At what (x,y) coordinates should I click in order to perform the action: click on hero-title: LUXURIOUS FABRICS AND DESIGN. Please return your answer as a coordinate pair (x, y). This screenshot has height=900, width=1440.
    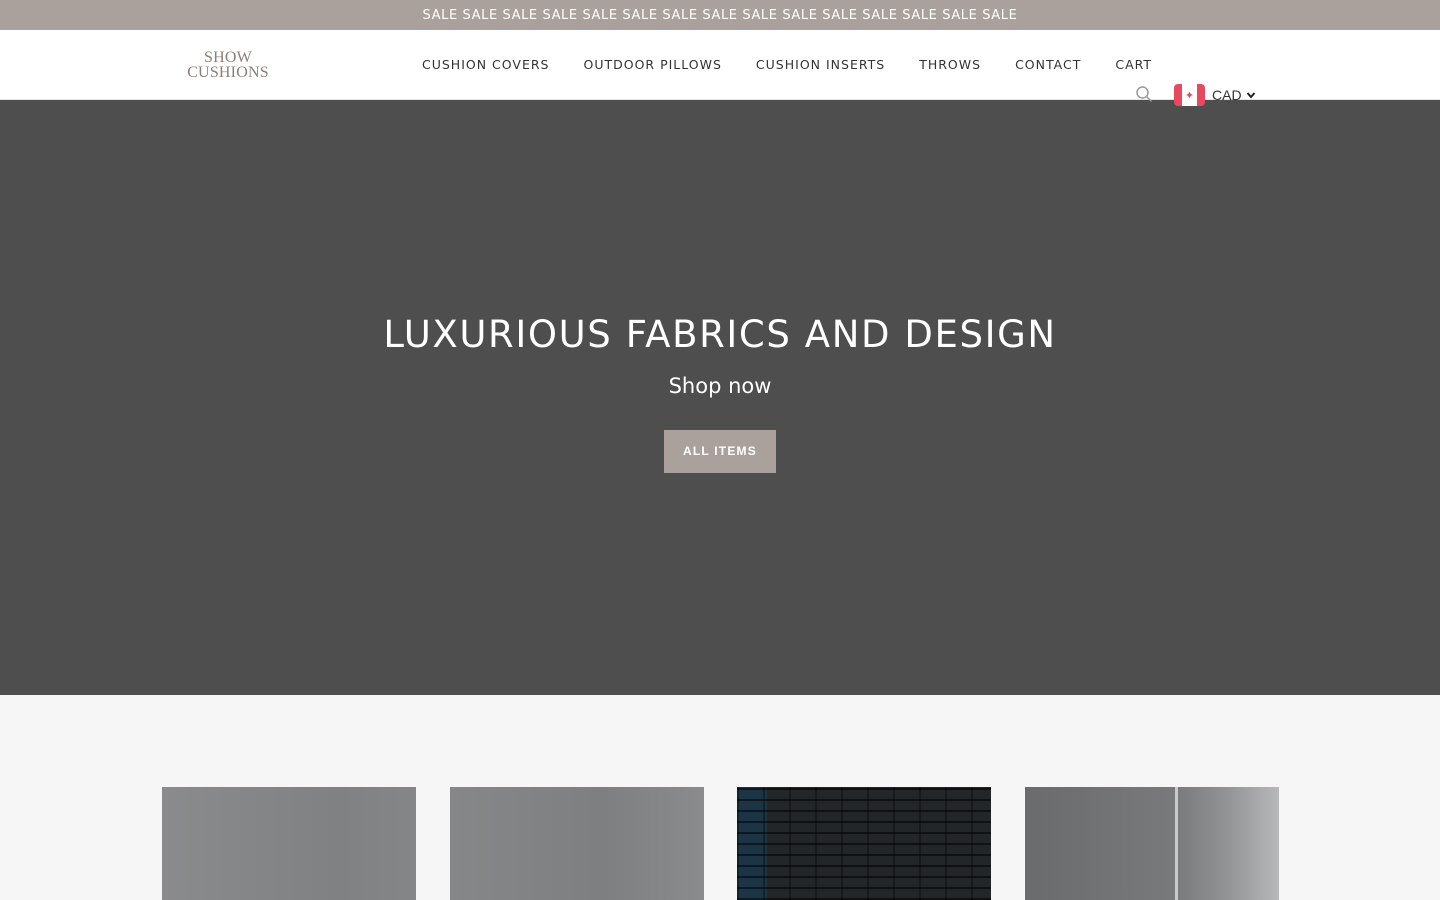
    Looking at the image, I should click on (720, 334).